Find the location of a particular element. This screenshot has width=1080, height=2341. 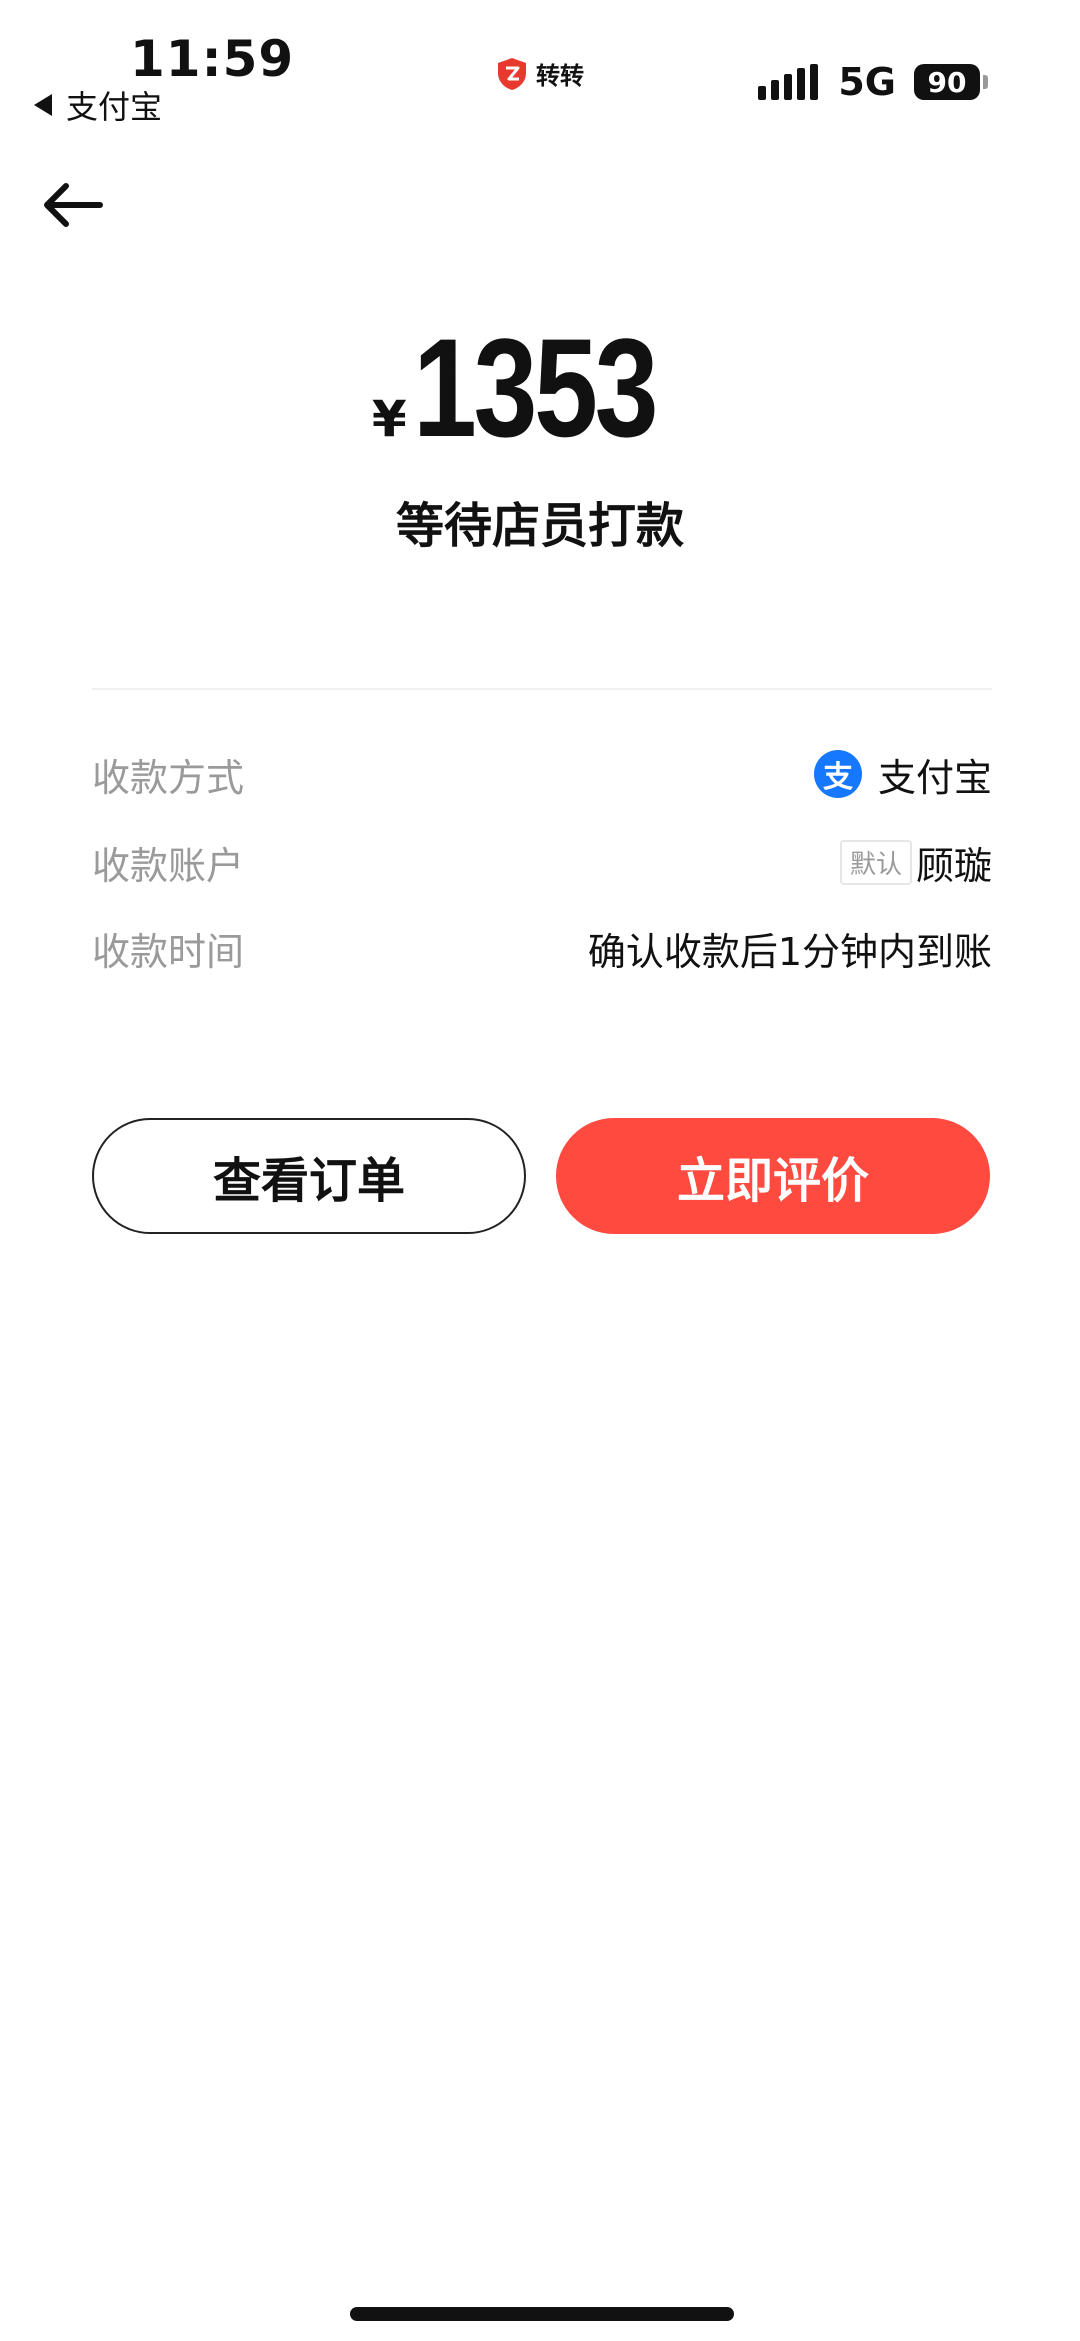

detail-row-method: 收款方式 支 支付宝 is located at coordinates (542, 774).